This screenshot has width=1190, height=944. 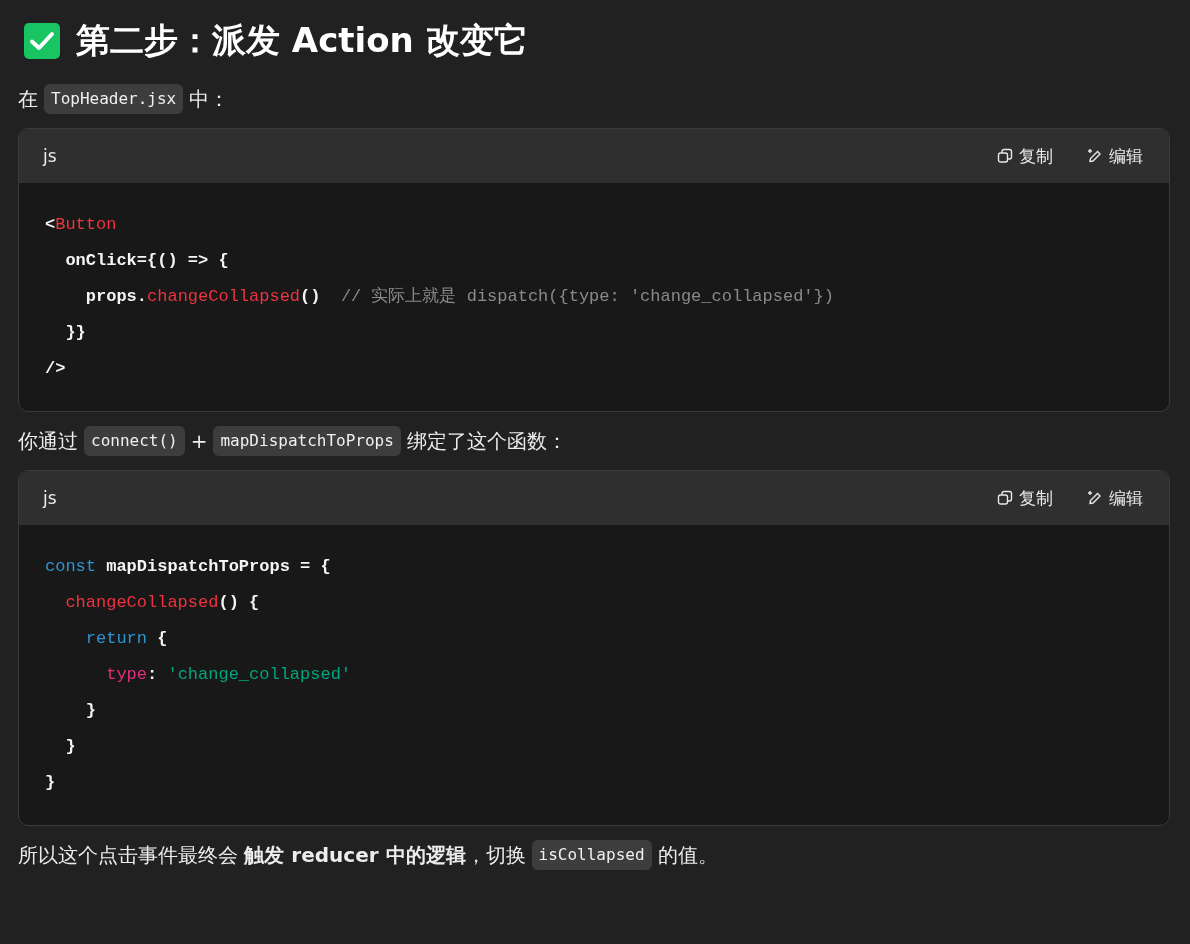 What do you see at coordinates (162, 603) in the screenshot?
I see `code-line: changeCollapsed() {` at bounding box center [162, 603].